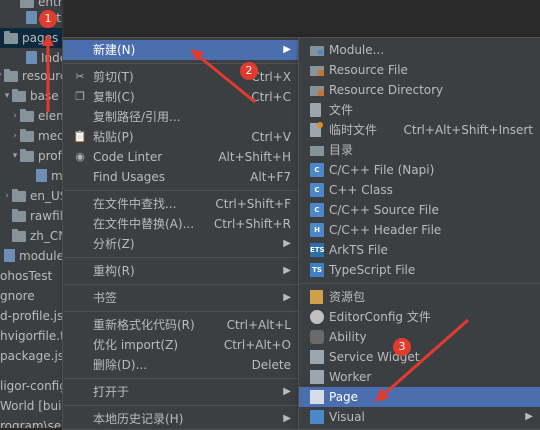 The image size is (540, 430). What do you see at coordinates (316, 297) in the screenshot?
I see `resource-bundle-icon` at bounding box center [316, 297].